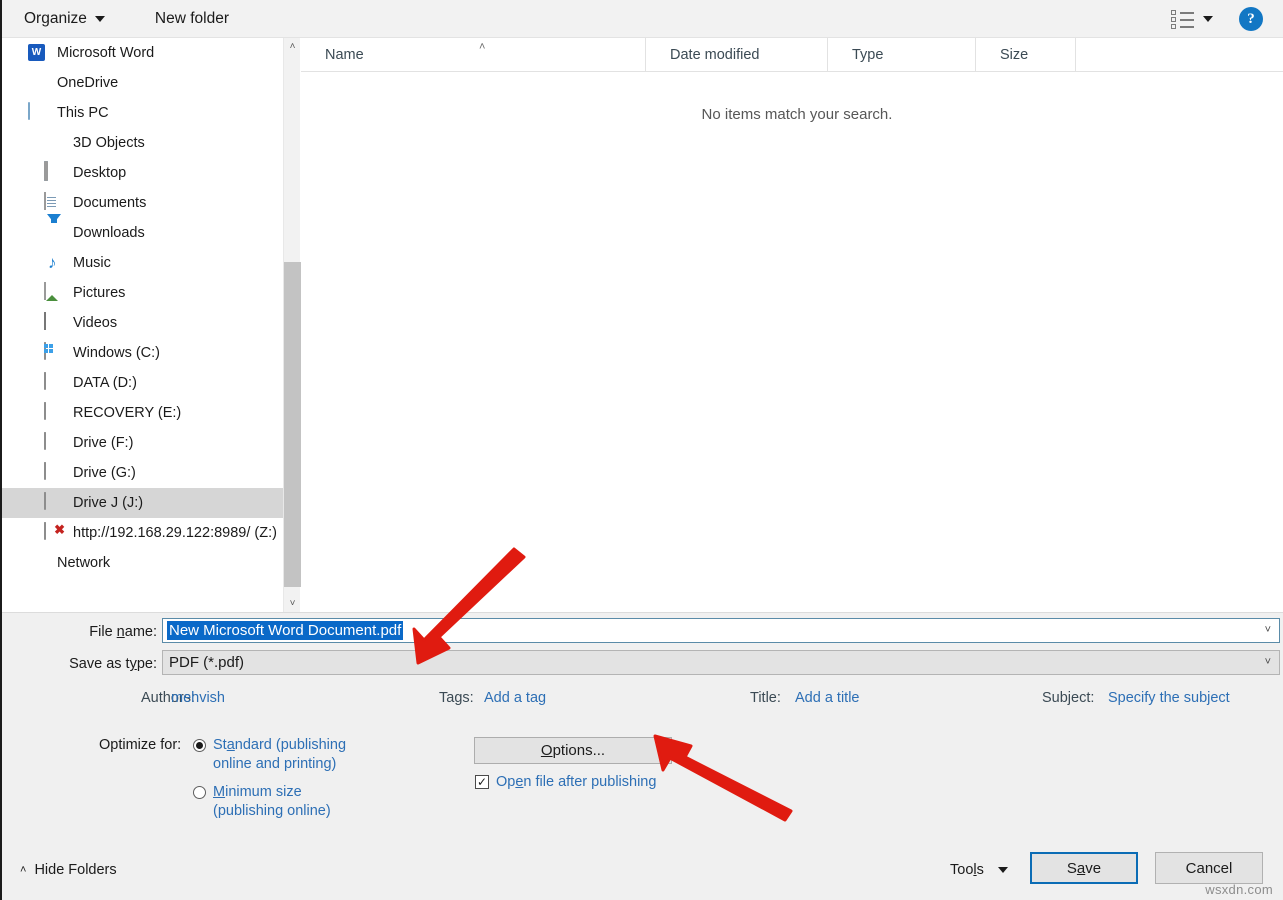 This screenshot has width=1283, height=900. Describe the element at coordinates (1026, 54) in the screenshot. I see `column-header-size: Size` at that location.